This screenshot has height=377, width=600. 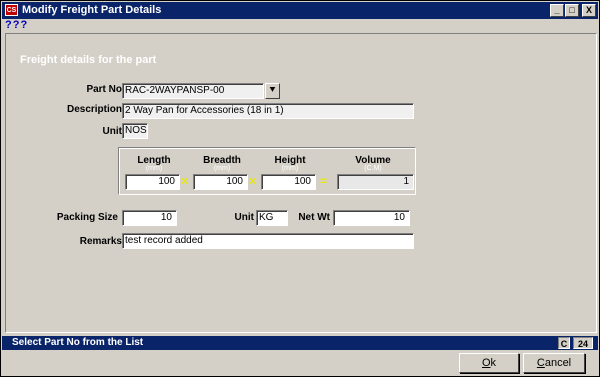 I want to click on net-wt-label: Net Wt, so click(x=314, y=217).